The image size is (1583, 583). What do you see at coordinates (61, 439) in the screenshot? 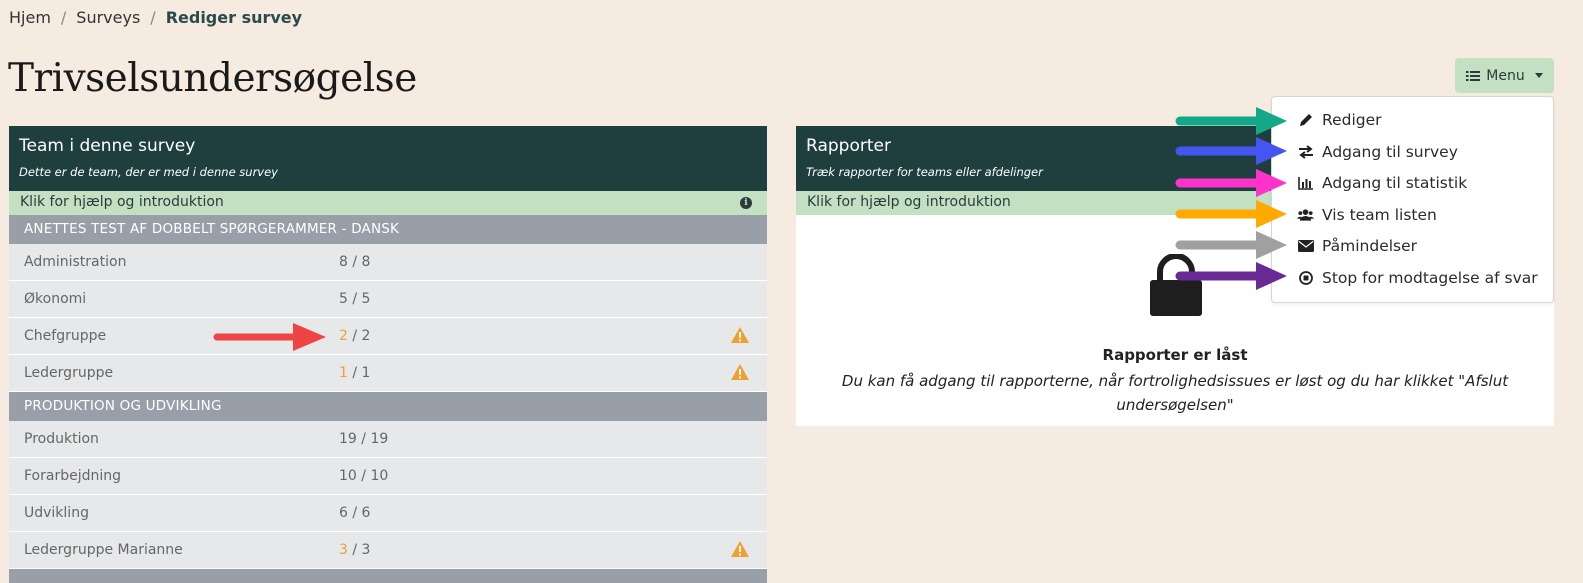
I see `team-name: Produktion` at bounding box center [61, 439].